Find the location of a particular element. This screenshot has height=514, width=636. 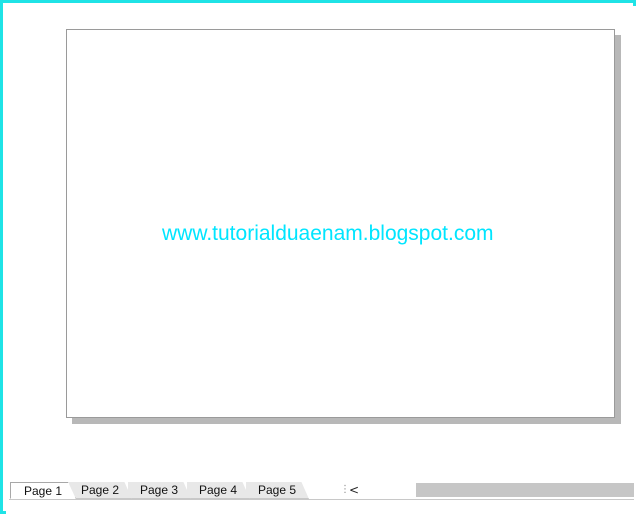

tab-page-2: Page 2 is located at coordinates (100, 490).